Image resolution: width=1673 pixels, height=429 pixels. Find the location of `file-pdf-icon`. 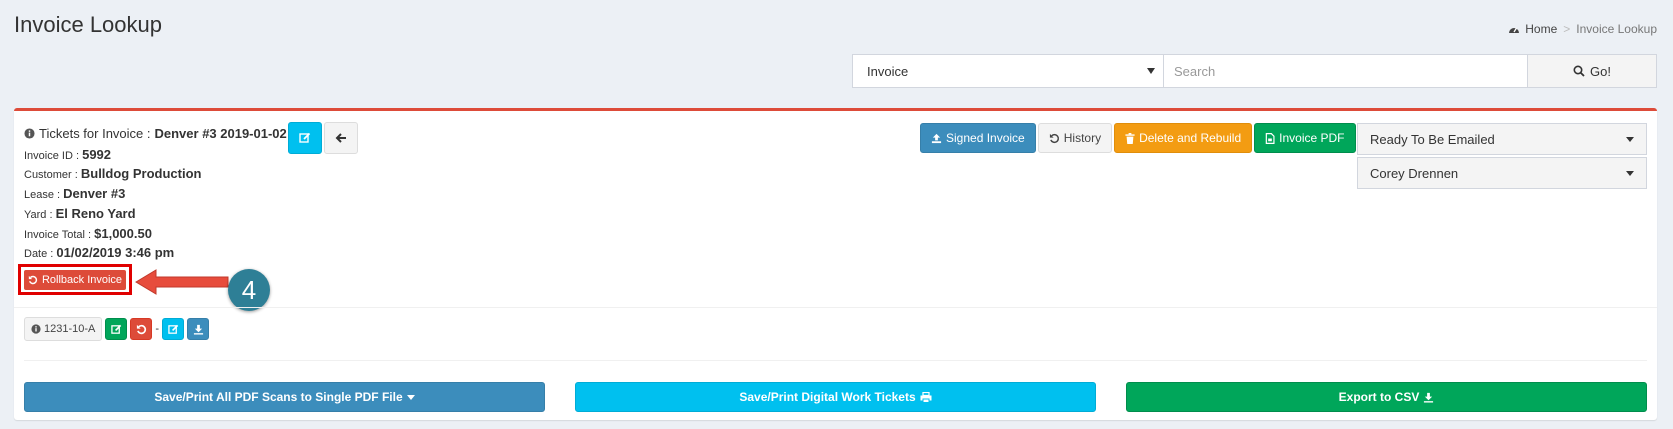

file-pdf-icon is located at coordinates (1270, 138).